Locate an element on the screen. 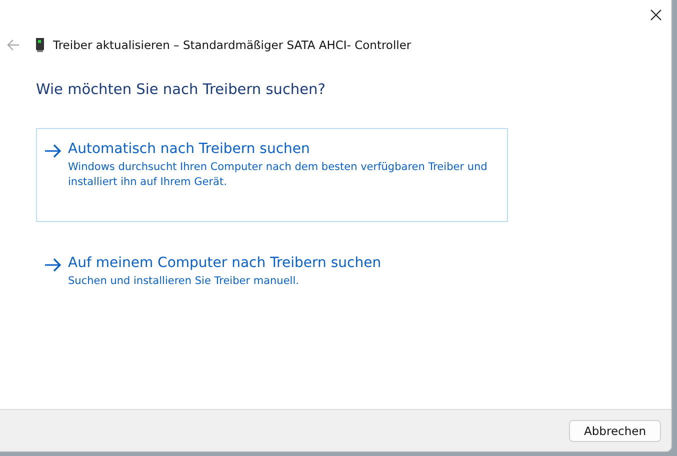 The image size is (677, 456). option-title: Auf meinem Computer nach Treibern suchen is located at coordinates (225, 263).